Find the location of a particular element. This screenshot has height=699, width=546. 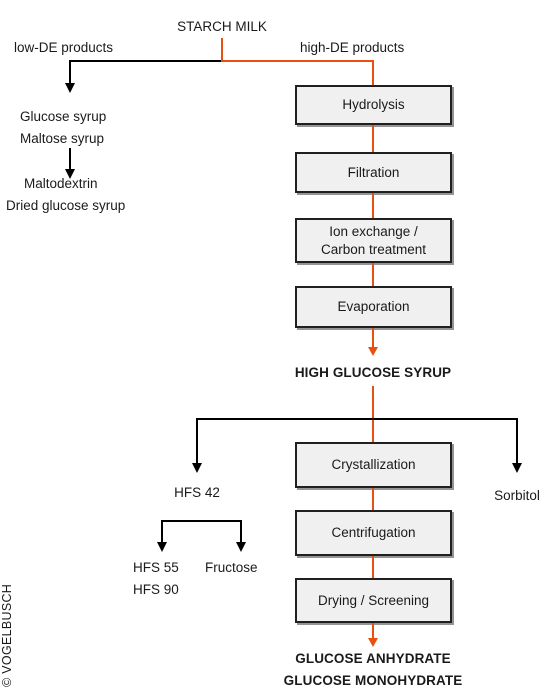

maltodextrin-label: Maltodextrin is located at coordinates (61, 183).